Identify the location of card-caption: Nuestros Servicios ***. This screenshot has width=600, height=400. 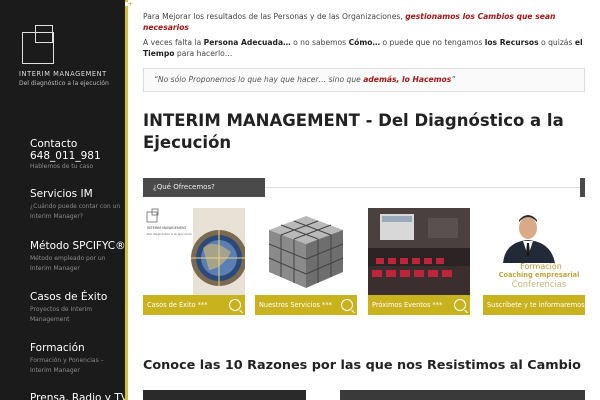
(306, 305).